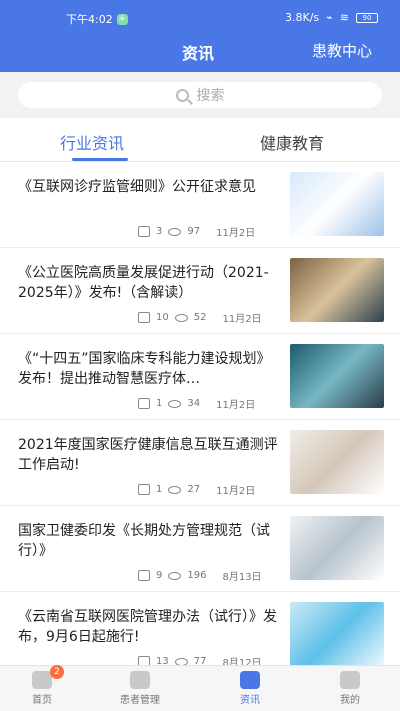  Describe the element at coordinates (159, 575) in the screenshot. I see `like-count: 9` at that location.